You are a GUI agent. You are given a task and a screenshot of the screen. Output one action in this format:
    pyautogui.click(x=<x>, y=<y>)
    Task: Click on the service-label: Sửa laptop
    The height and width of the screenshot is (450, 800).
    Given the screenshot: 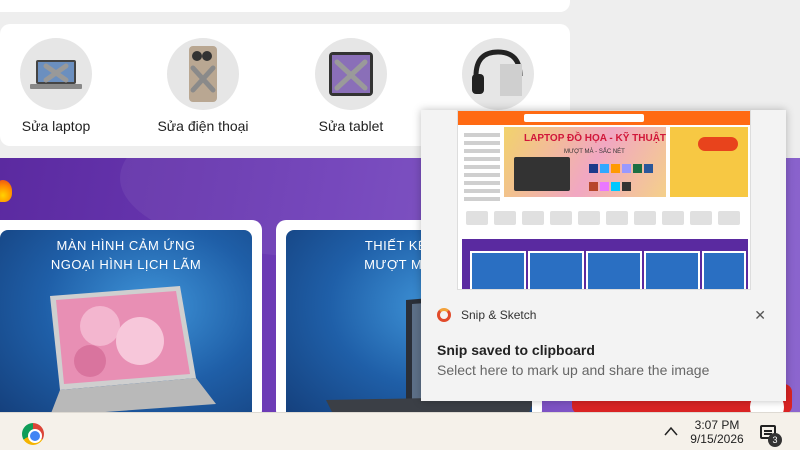 What is the action you would take?
    pyautogui.click(x=56, y=126)
    